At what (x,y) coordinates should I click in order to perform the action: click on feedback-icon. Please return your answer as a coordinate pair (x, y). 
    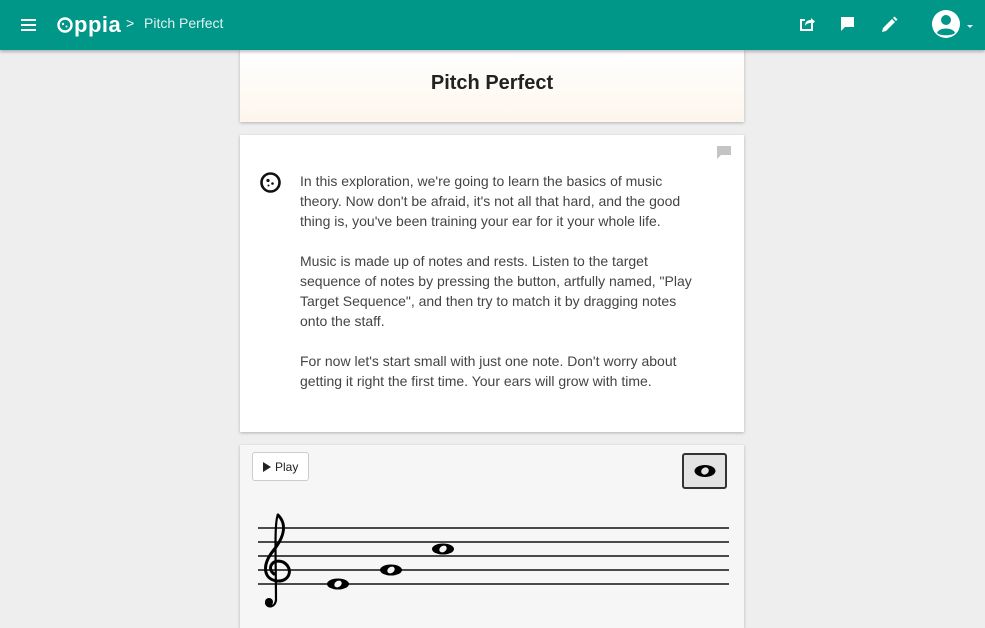
    Looking at the image, I should click on (848, 25).